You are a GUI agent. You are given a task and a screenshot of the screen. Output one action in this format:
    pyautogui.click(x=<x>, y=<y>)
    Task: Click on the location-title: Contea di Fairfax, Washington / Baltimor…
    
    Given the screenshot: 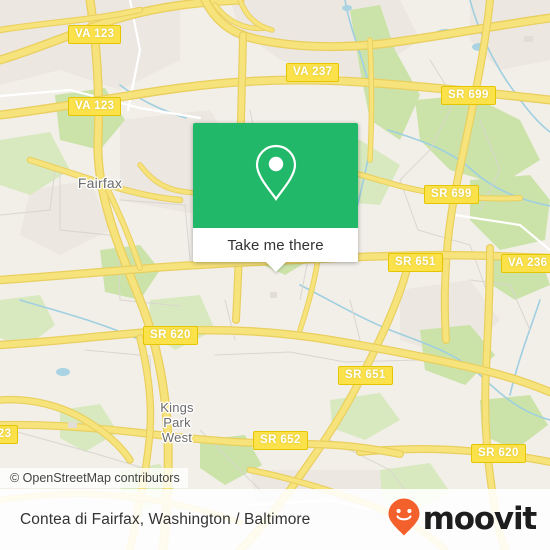 What is the action you would take?
    pyautogui.click(x=165, y=519)
    